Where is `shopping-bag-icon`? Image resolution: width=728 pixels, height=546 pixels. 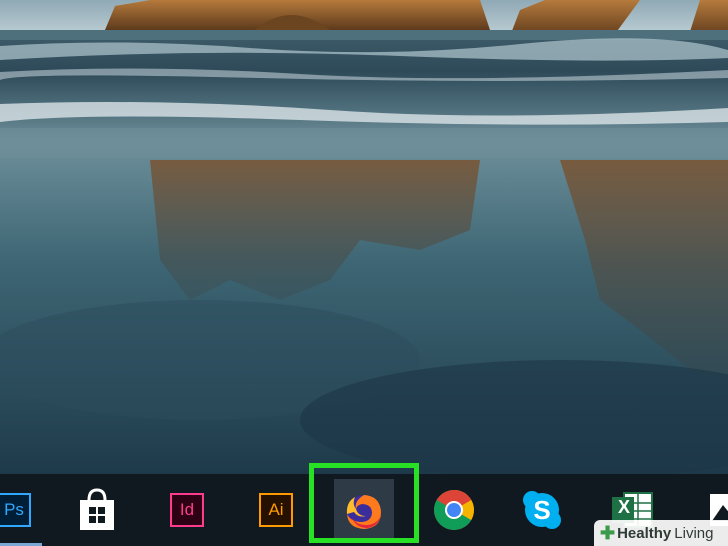 shopping-bag-icon is located at coordinates (97, 509).